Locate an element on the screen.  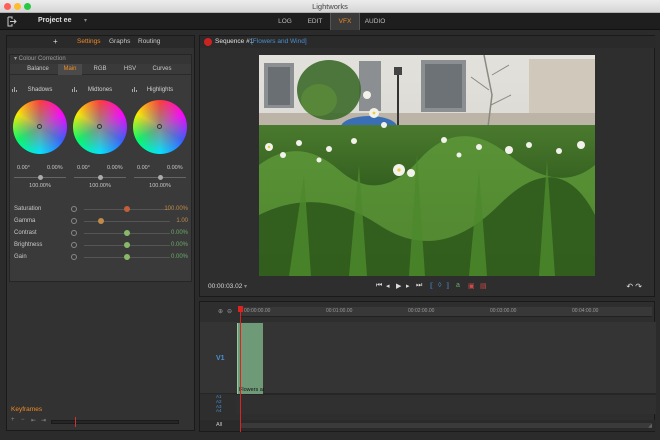
room-tabs: LOG EDIT VFX AUDIO is located at coordinates (330, 21).